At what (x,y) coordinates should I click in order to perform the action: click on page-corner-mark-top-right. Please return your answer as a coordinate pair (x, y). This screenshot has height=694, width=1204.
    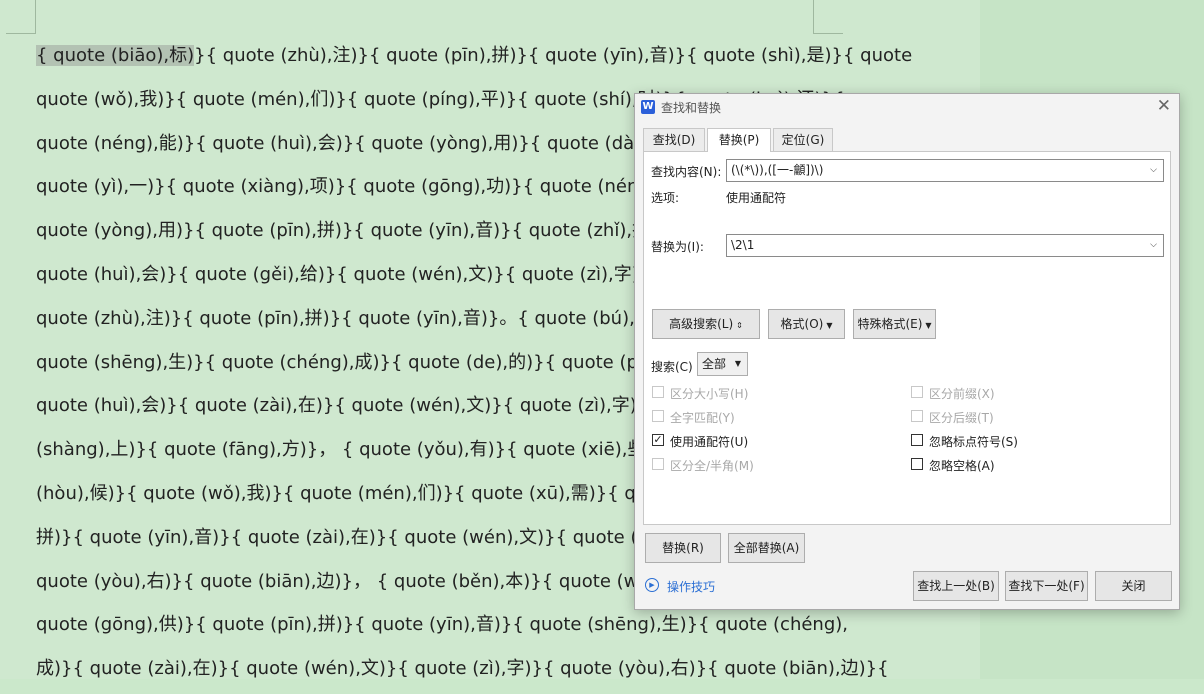
    Looking at the image, I should click on (828, 17).